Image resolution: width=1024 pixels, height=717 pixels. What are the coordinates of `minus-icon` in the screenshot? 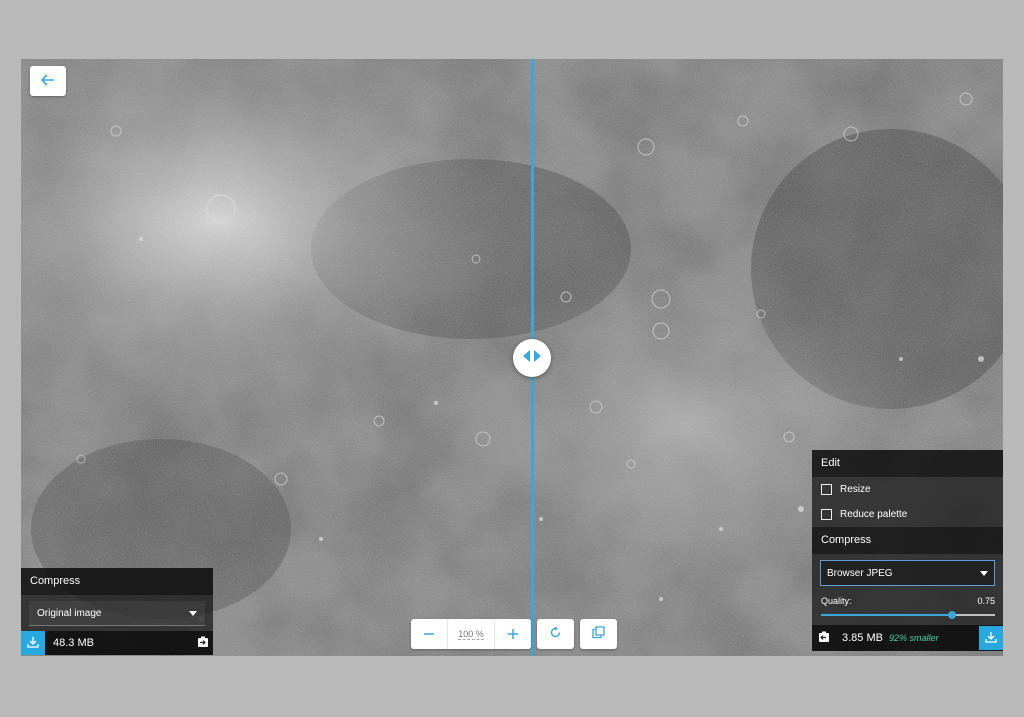 It's located at (429, 634).